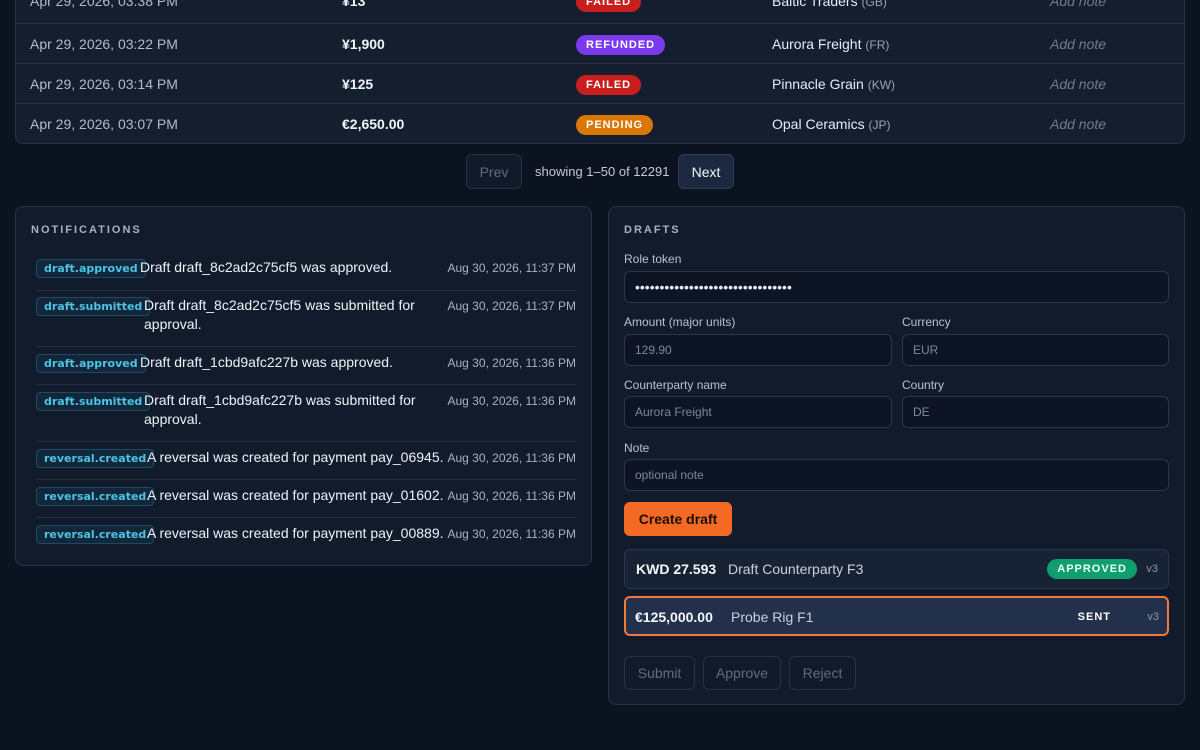 Image resolution: width=1200 pixels, height=750 pixels. Describe the element at coordinates (881, 85) in the screenshot. I see `counterparty-country: (KW)` at that location.